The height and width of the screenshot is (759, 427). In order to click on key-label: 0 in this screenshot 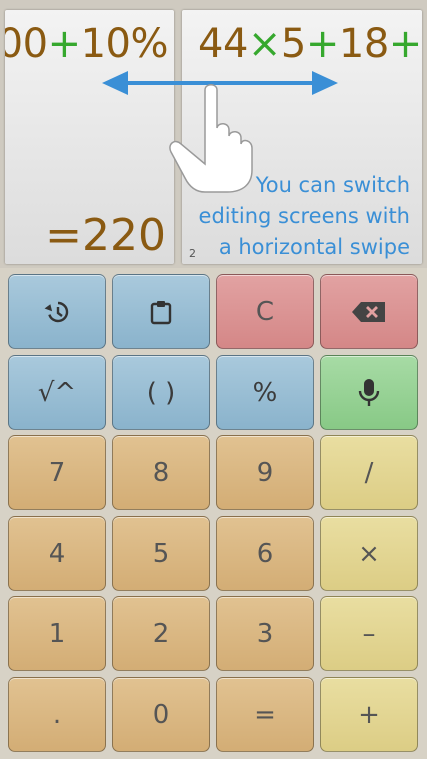, I will do `click(161, 714)`.